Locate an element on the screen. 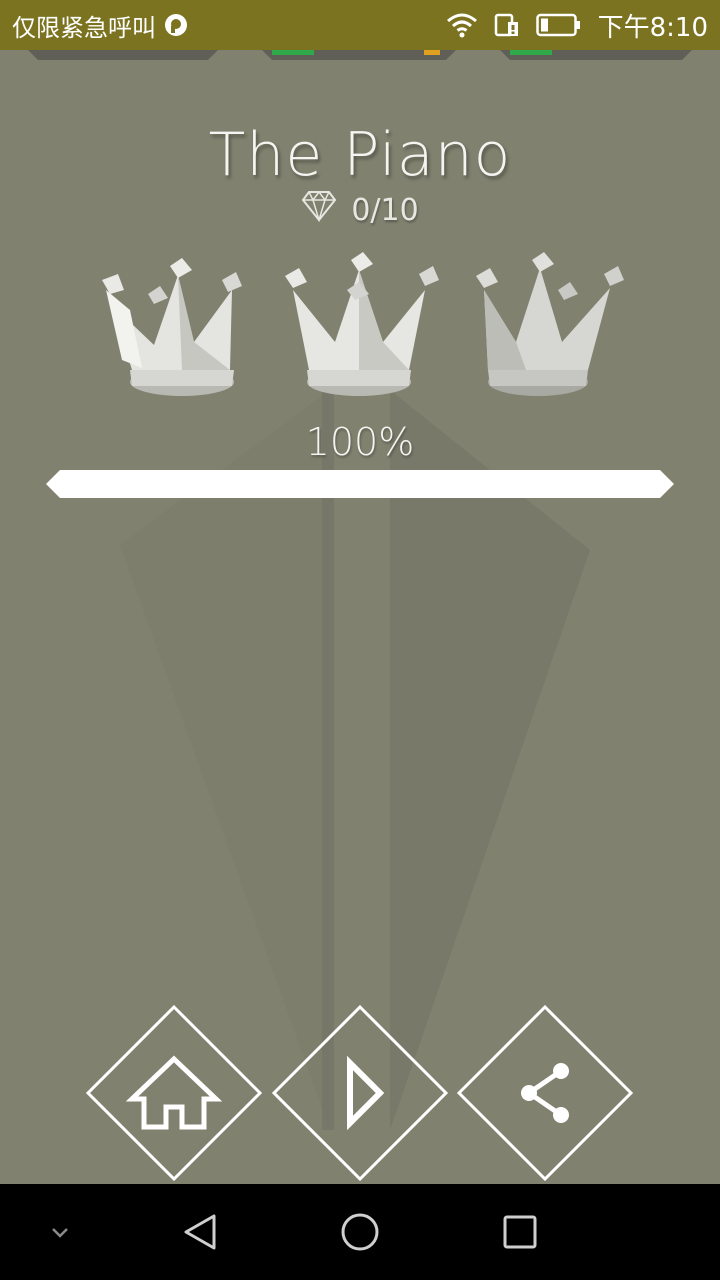  crown-rating is located at coordinates (360, 330).